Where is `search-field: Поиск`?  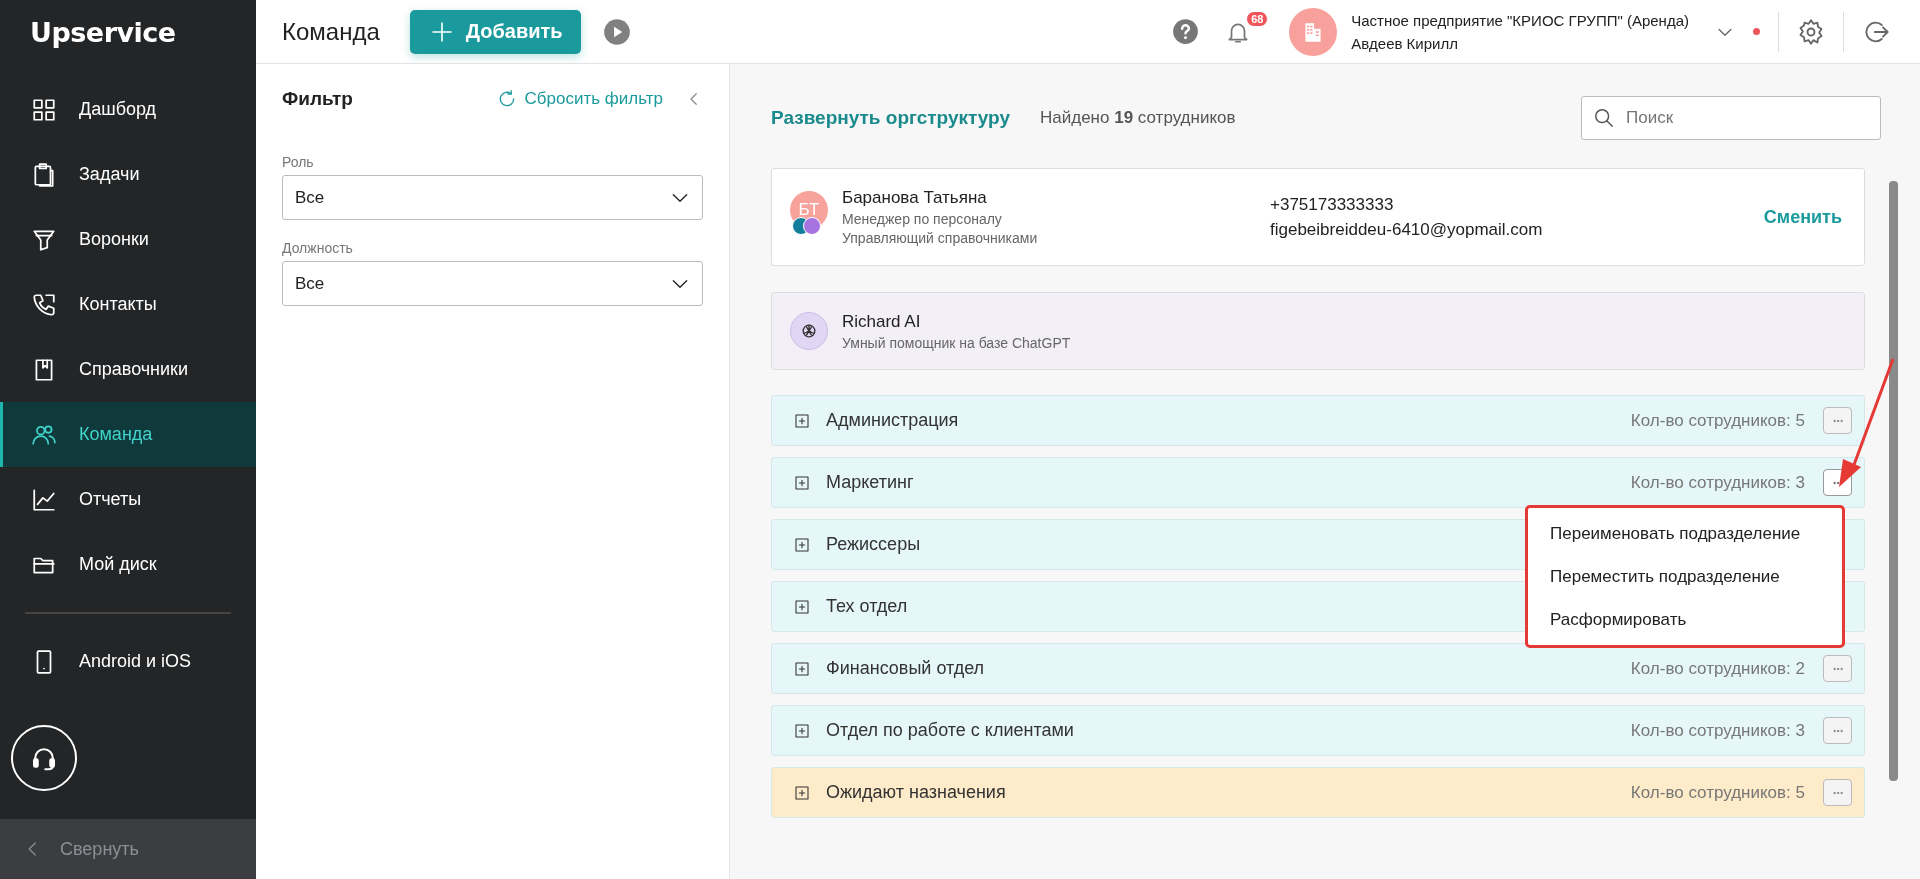
search-field: Поиск is located at coordinates (1731, 118).